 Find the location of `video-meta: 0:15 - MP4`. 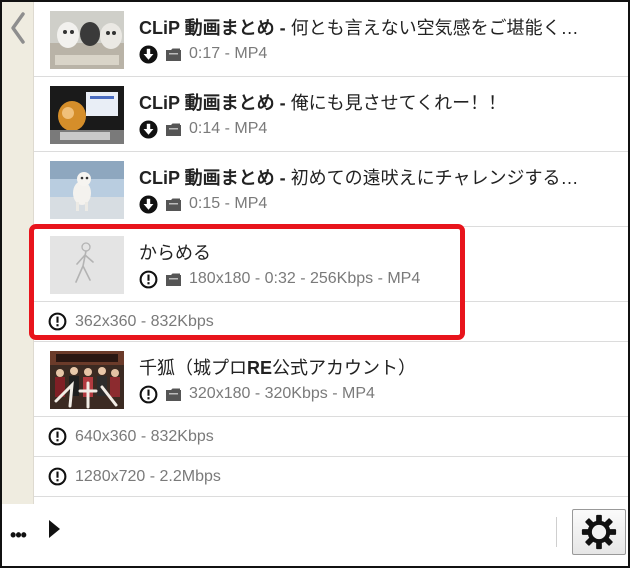

video-meta: 0:15 - MP4 is located at coordinates (203, 204).